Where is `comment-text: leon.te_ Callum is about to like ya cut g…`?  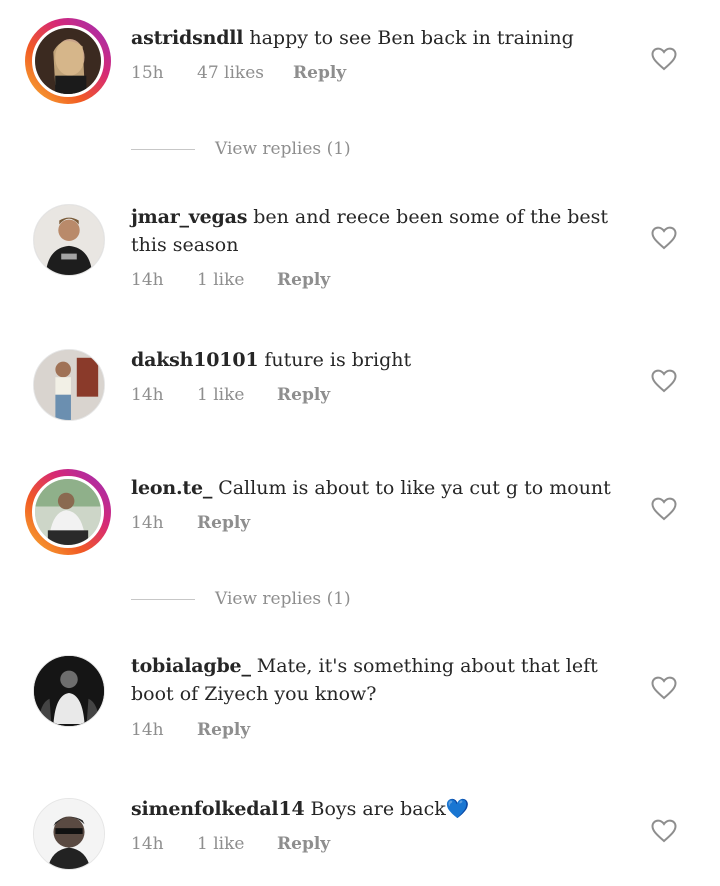 comment-text: leon.te_ Callum is about to like ya cut g… is located at coordinates (376, 488).